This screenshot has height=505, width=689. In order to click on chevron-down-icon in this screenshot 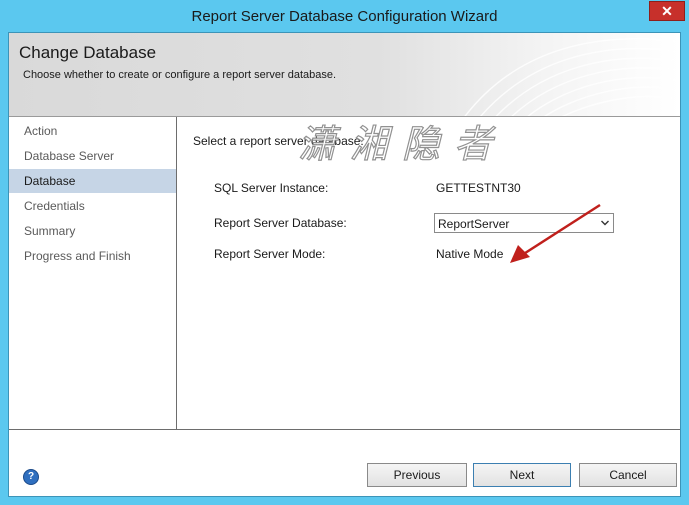, I will do `click(605, 223)`.